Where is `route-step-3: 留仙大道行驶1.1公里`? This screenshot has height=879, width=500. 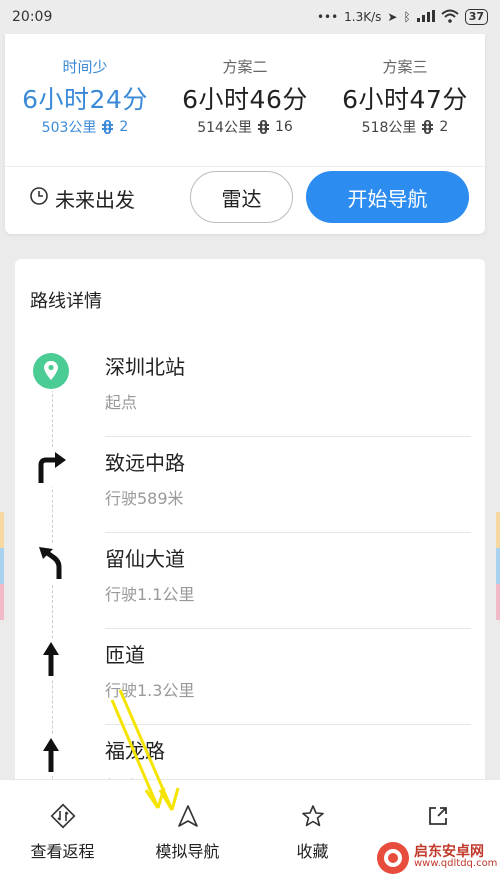 route-step-3: 留仙大道行驶1.1公里 is located at coordinates (250, 581).